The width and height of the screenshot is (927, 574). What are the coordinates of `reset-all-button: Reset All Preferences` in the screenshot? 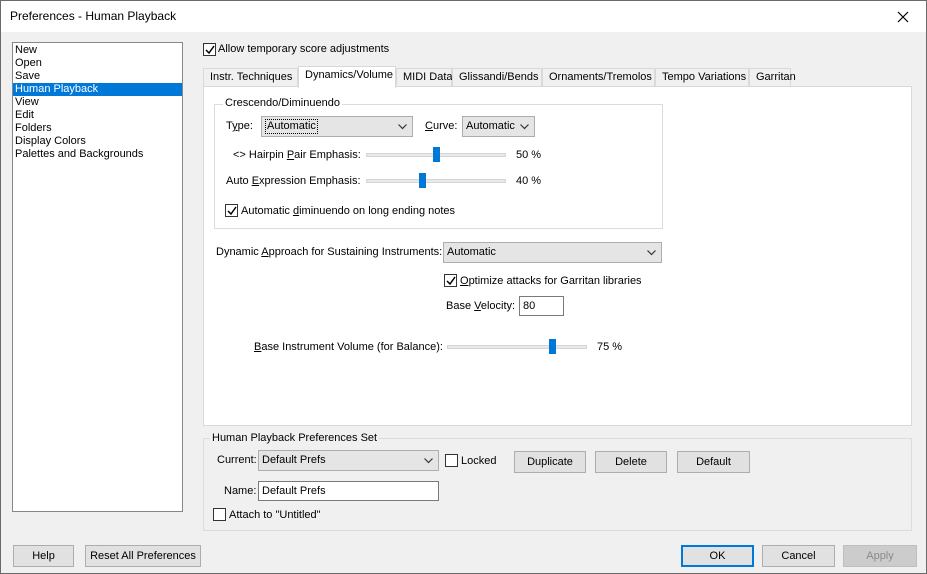 It's located at (143, 556).